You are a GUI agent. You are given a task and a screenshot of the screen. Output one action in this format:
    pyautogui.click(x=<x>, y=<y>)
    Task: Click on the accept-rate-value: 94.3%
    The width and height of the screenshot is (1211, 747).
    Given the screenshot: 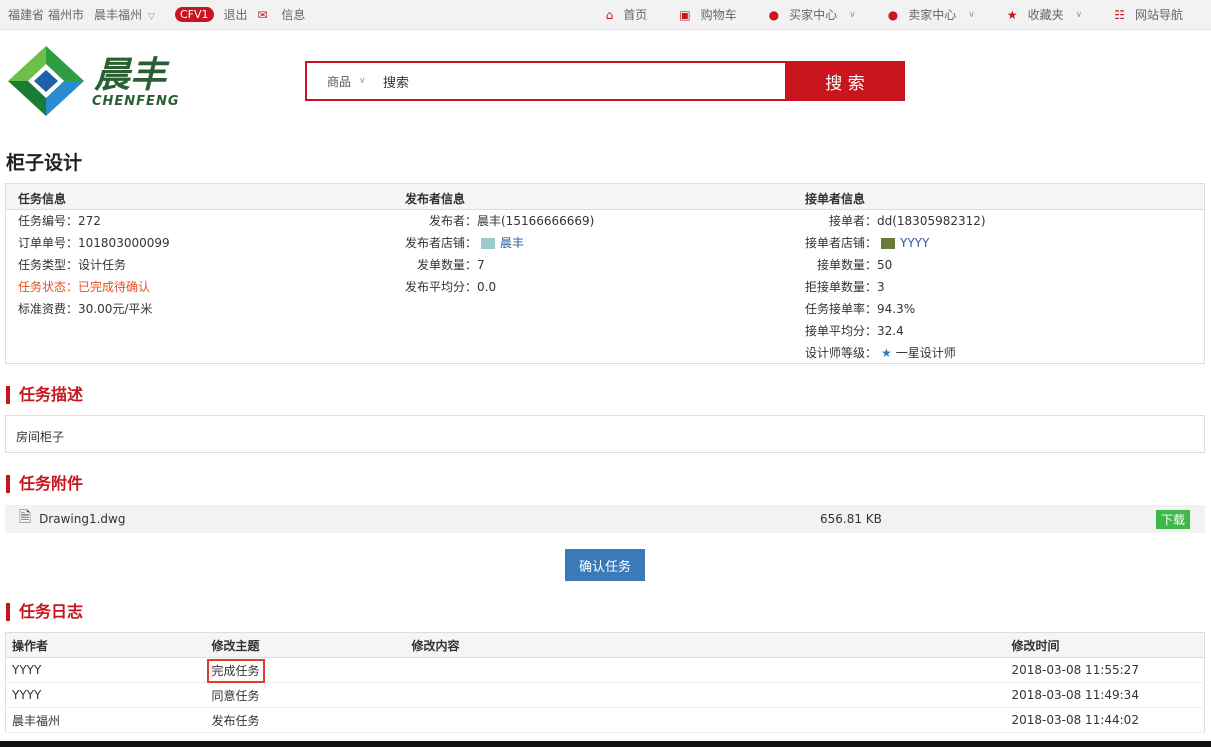 What is the action you would take?
    pyautogui.click(x=896, y=309)
    